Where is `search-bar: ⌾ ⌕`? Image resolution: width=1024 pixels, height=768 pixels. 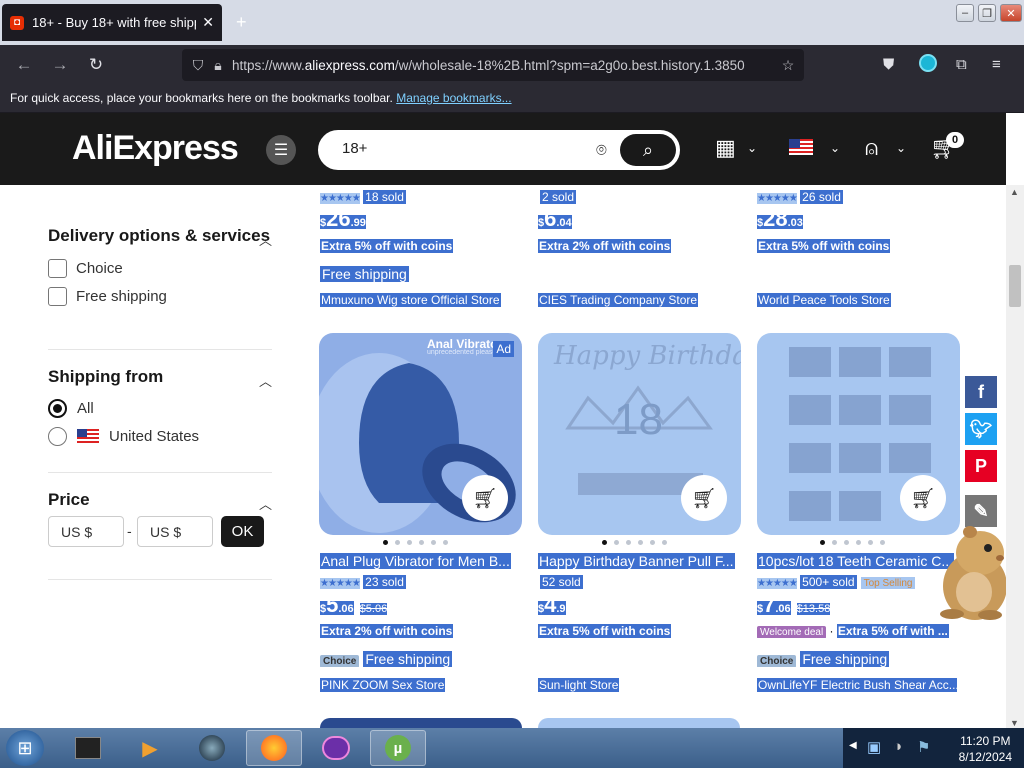
search-bar: ⌾ ⌕ is located at coordinates (499, 150).